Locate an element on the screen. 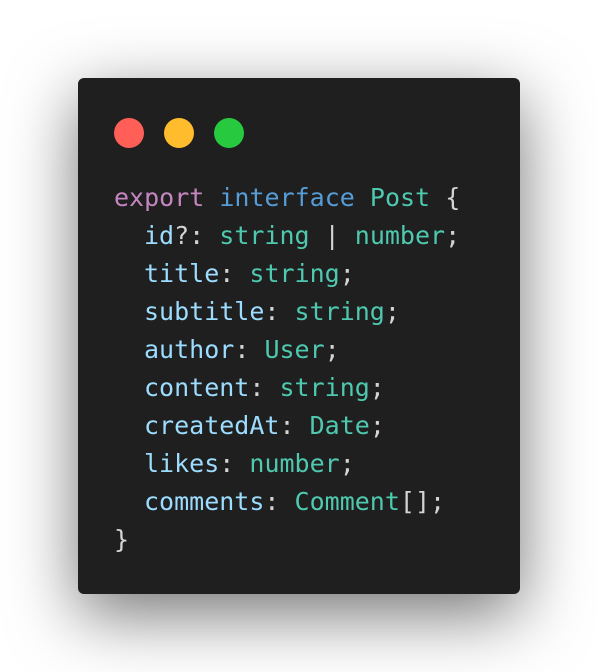 This screenshot has height=672, width=598. code-line-field: likes: number; is located at coordinates (287, 464).